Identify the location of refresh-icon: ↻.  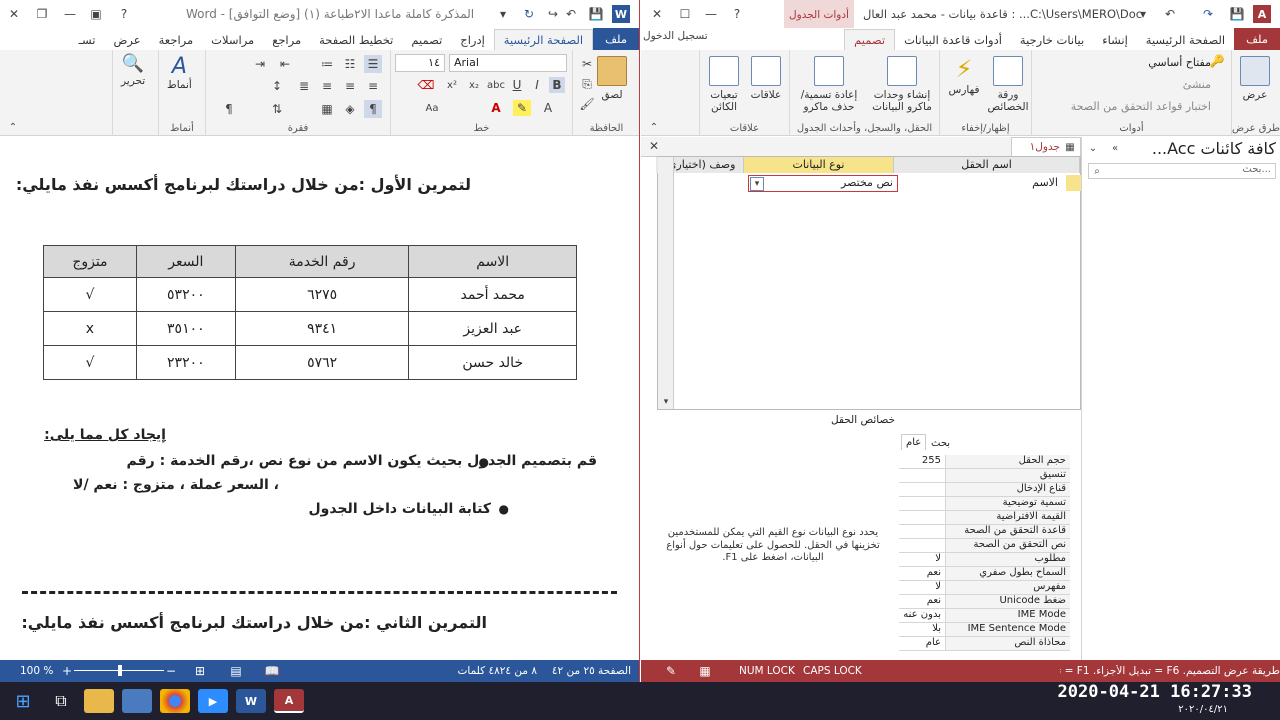
(529, 14).